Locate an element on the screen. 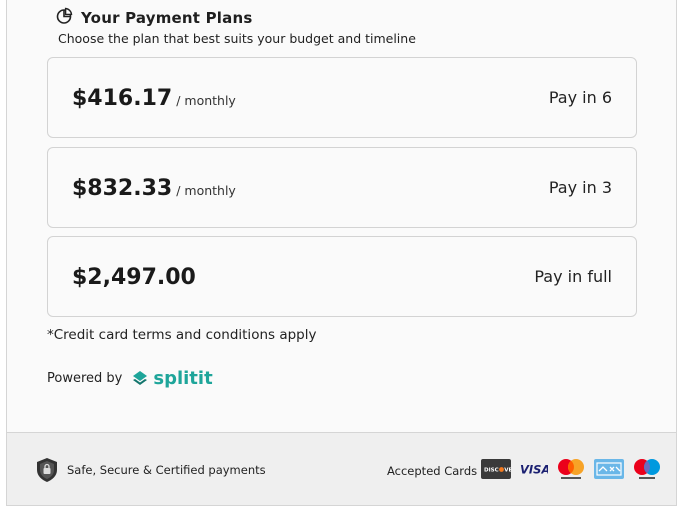 This screenshot has width=683, height=513. pie-chart-icon is located at coordinates (68, 18).